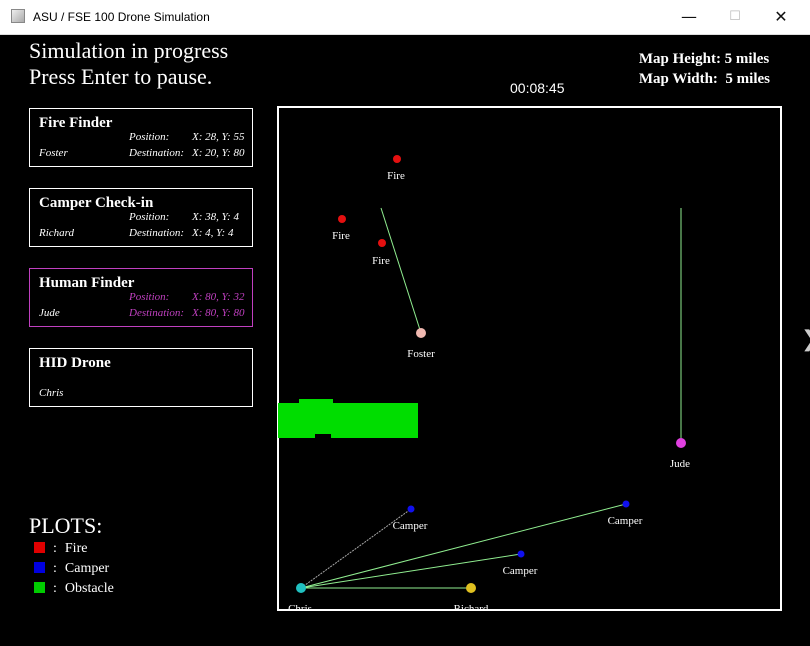 This screenshot has height=646, width=810. I want to click on minimize-button: —, so click(689, 17).